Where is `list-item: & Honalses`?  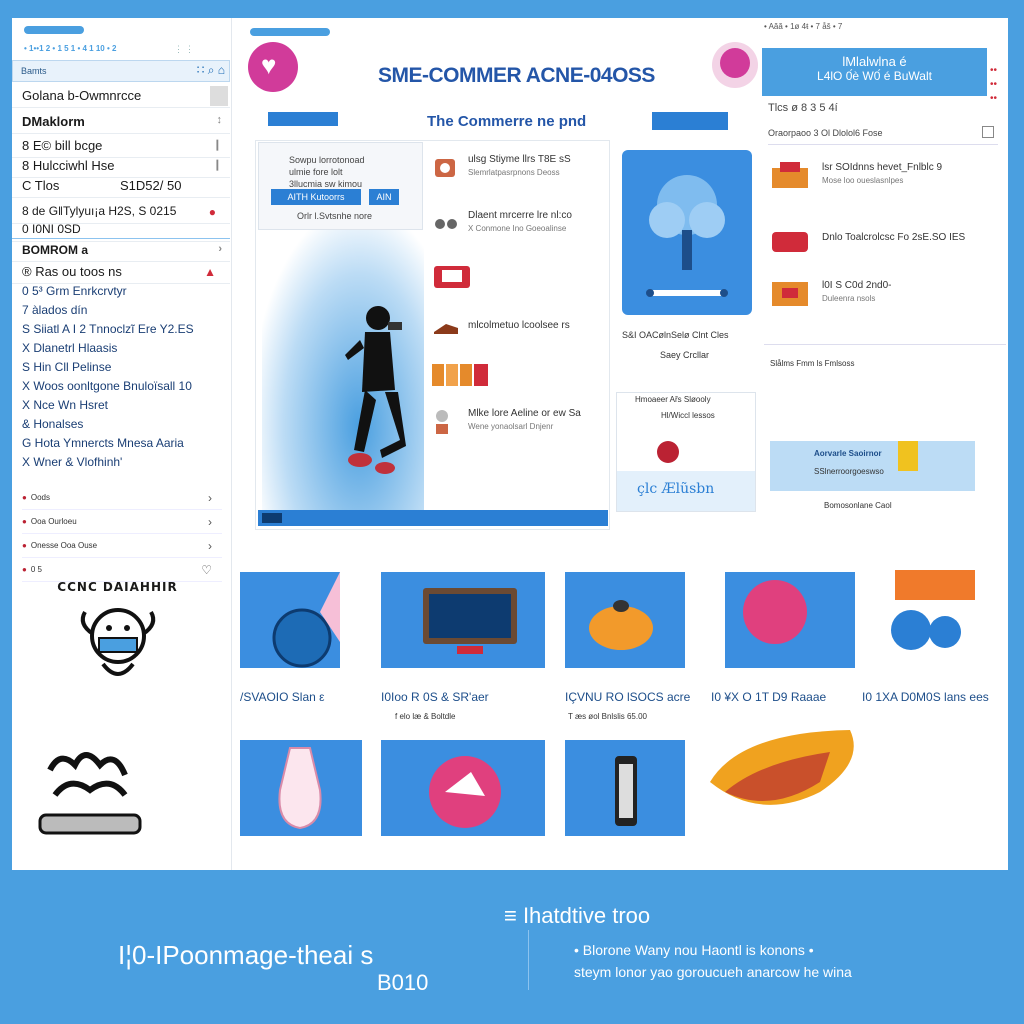
list-item: & Honalses is located at coordinates (124, 424).